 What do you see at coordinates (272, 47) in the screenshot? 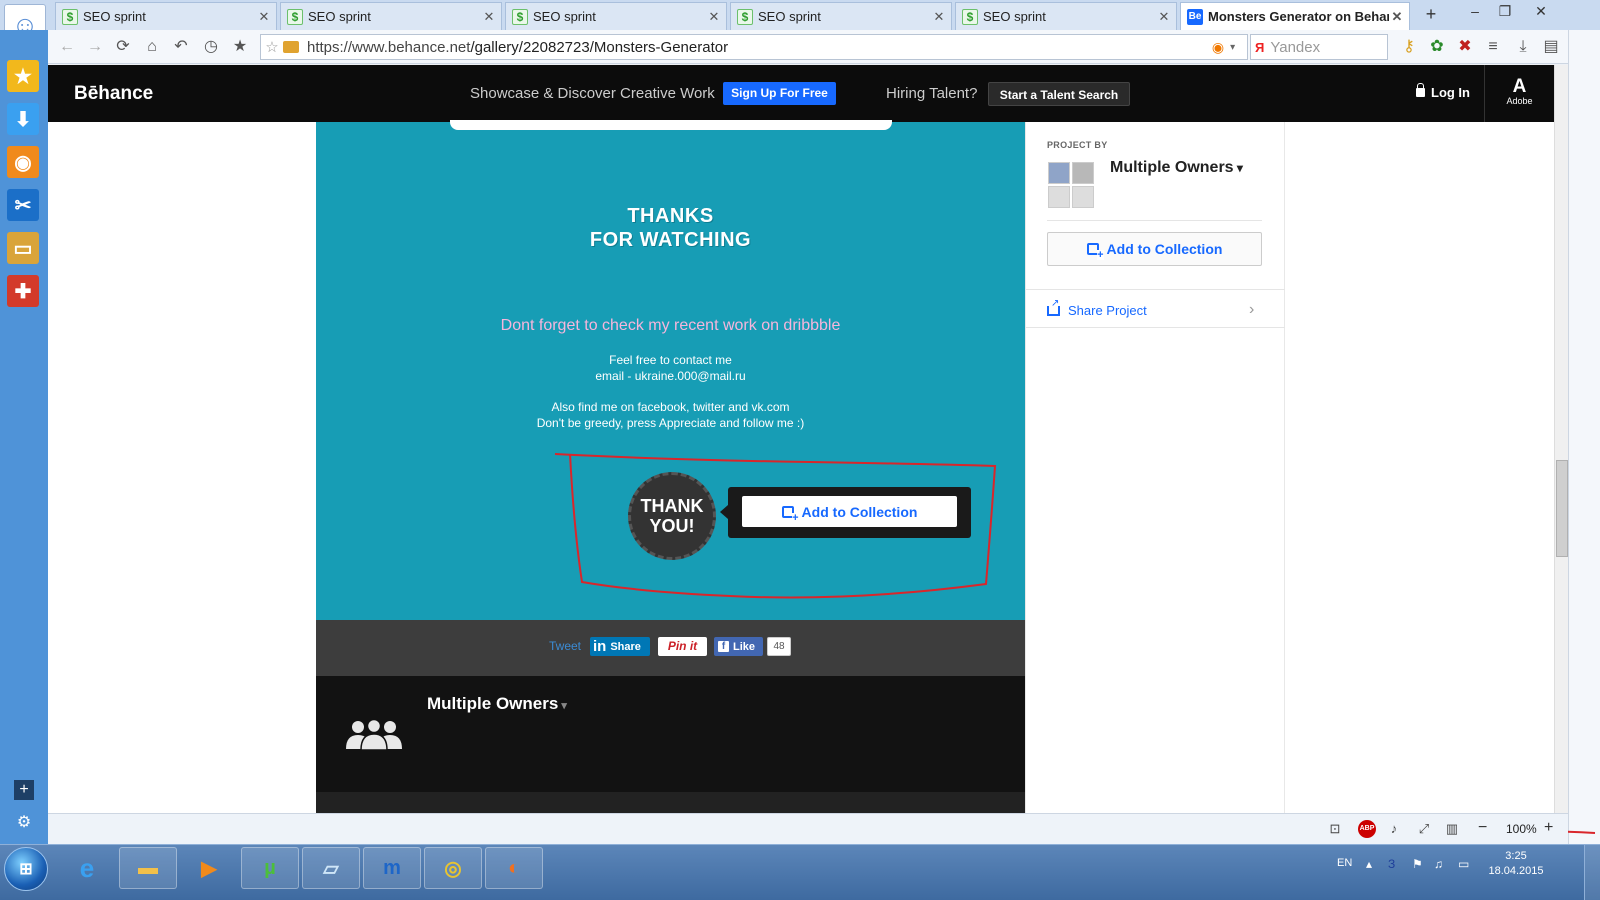
I see `bookmark-icon: ☆` at bounding box center [272, 47].